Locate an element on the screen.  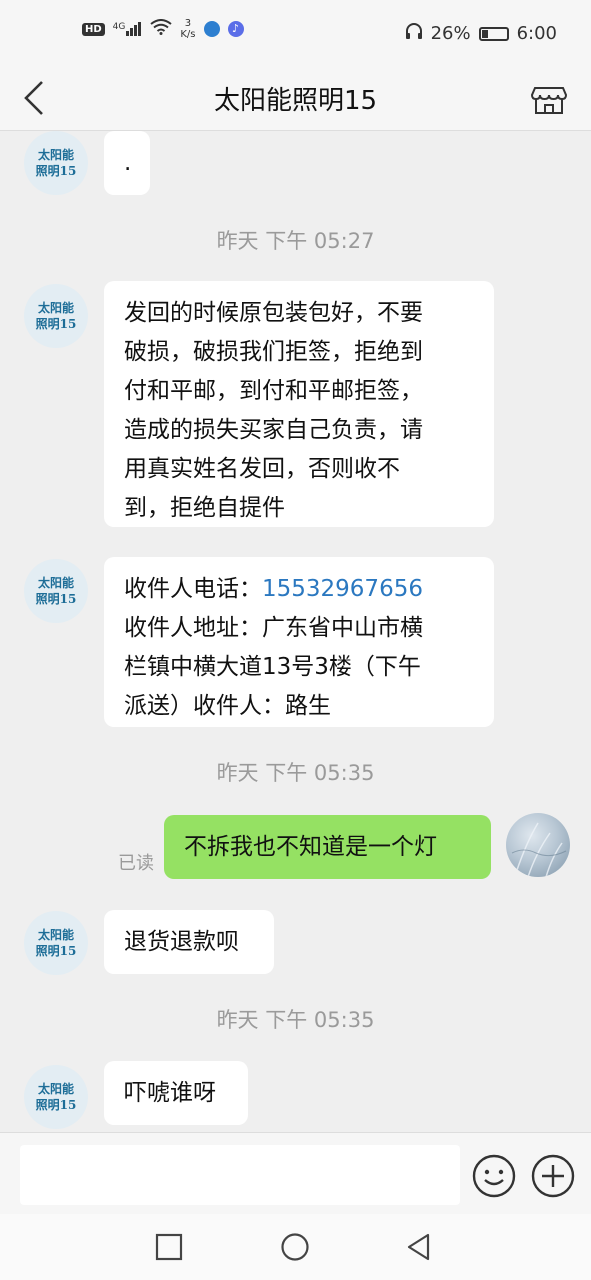
app-notification-icon is located at coordinates (211, 29).